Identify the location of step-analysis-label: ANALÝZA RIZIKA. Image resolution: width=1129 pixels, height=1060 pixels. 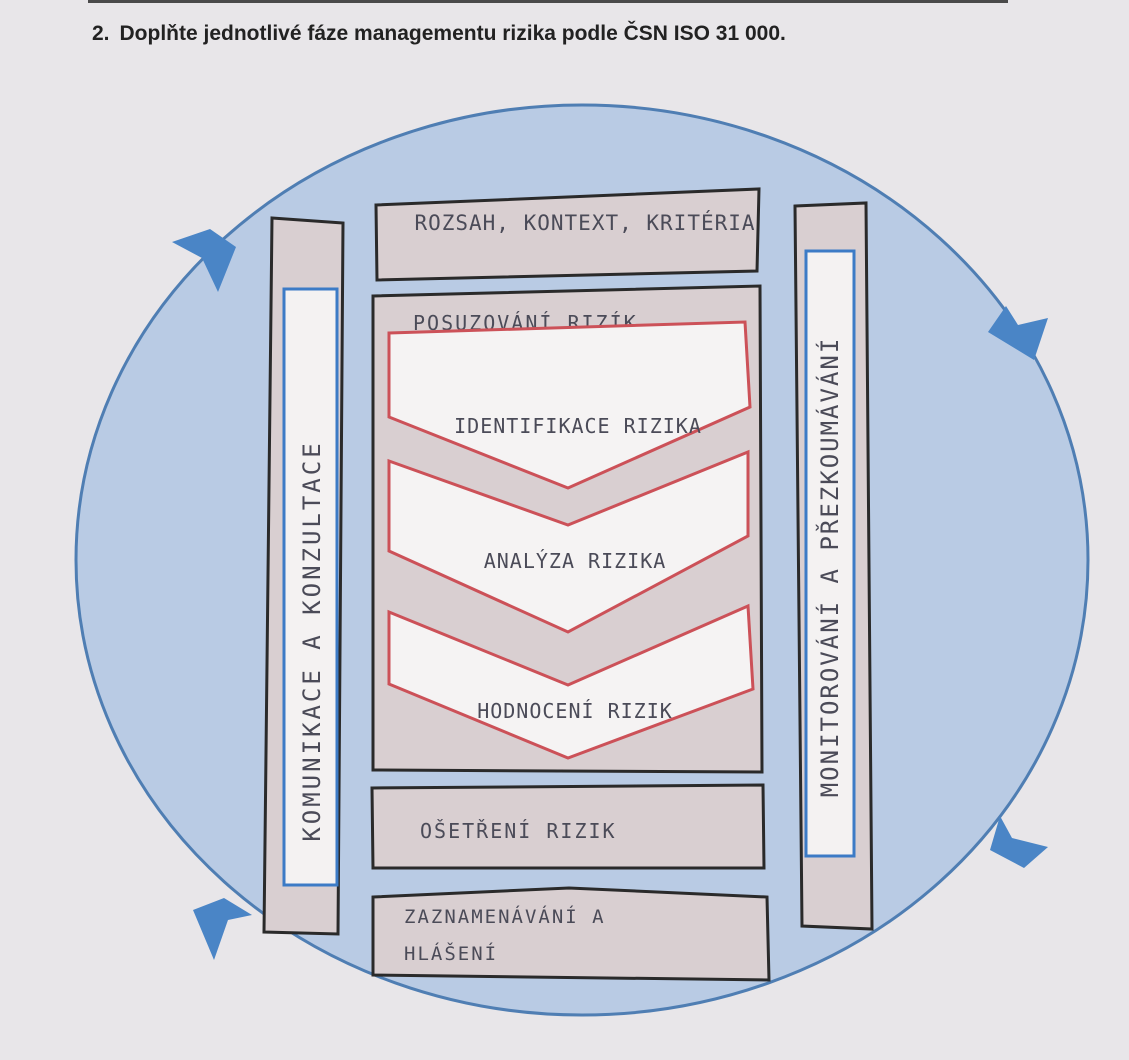
(575, 561).